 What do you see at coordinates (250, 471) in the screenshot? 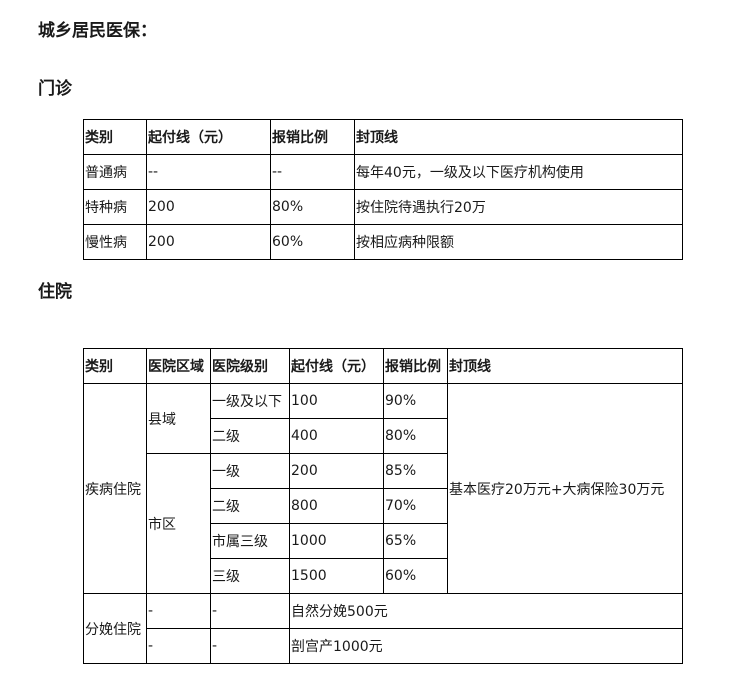
I see `table-cell: 一级` at bounding box center [250, 471].